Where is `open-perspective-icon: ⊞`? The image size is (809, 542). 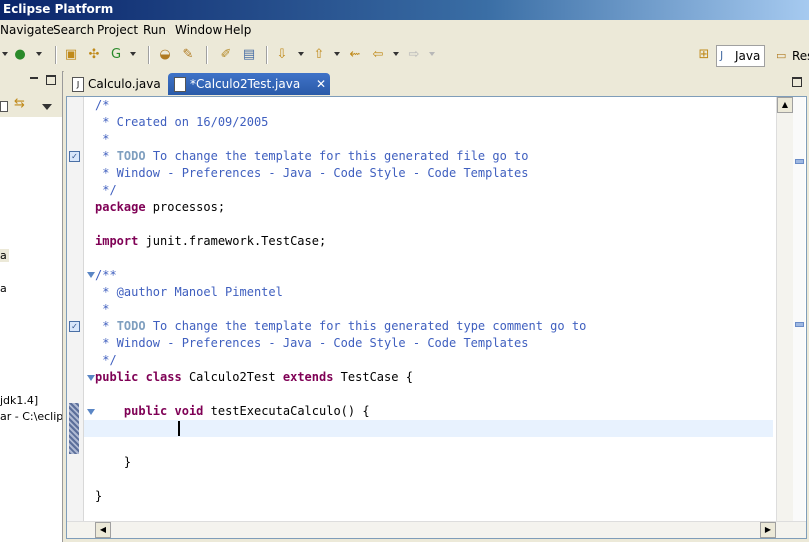
open-perspective-icon: ⊞ is located at coordinates (704, 55).